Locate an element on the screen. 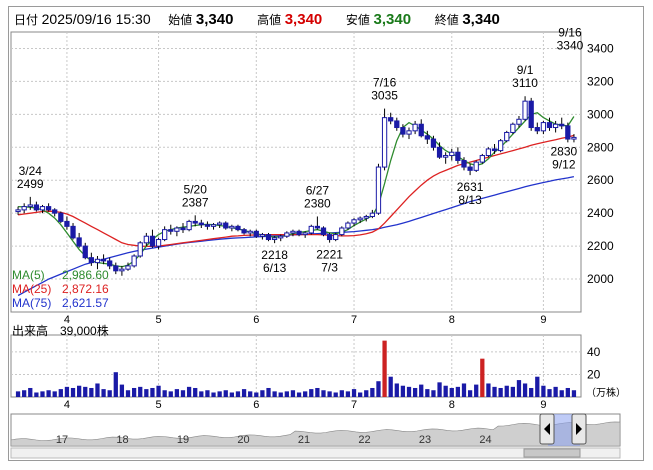 This screenshot has width=653, height=470. price-tick-label: 2000 is located at coordinates (600, 279).